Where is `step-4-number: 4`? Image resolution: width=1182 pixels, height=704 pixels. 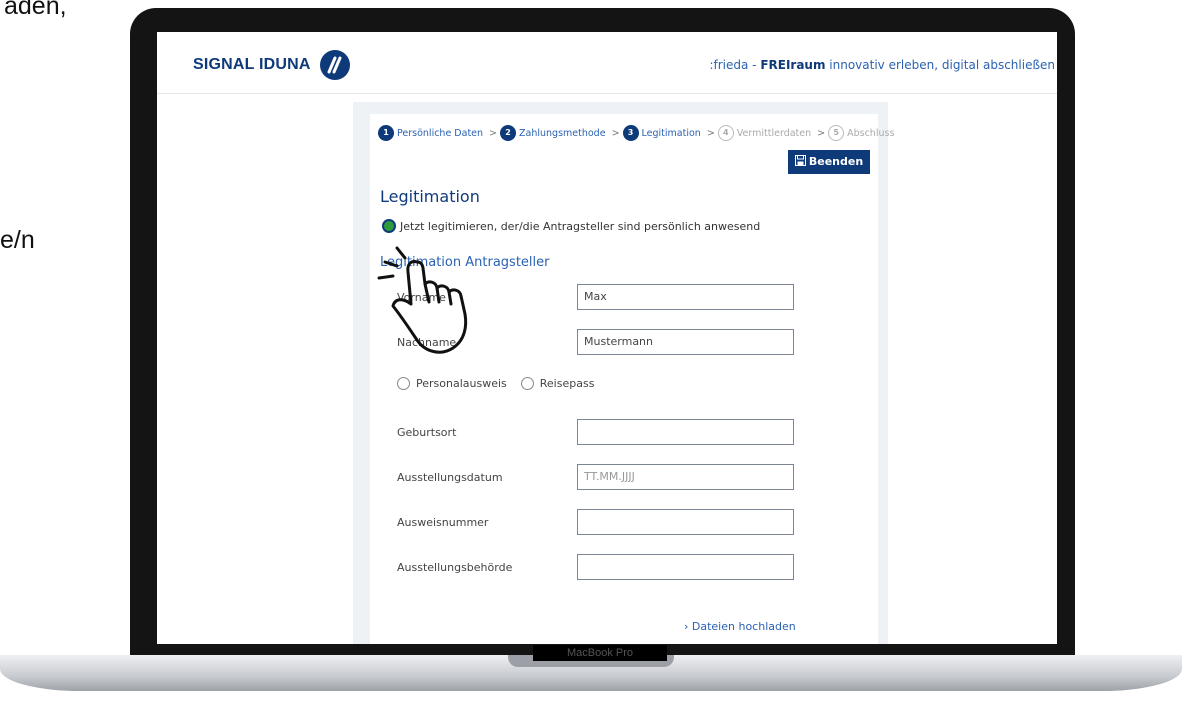 step-4-number: 4 is located at coordinates (725, 133).